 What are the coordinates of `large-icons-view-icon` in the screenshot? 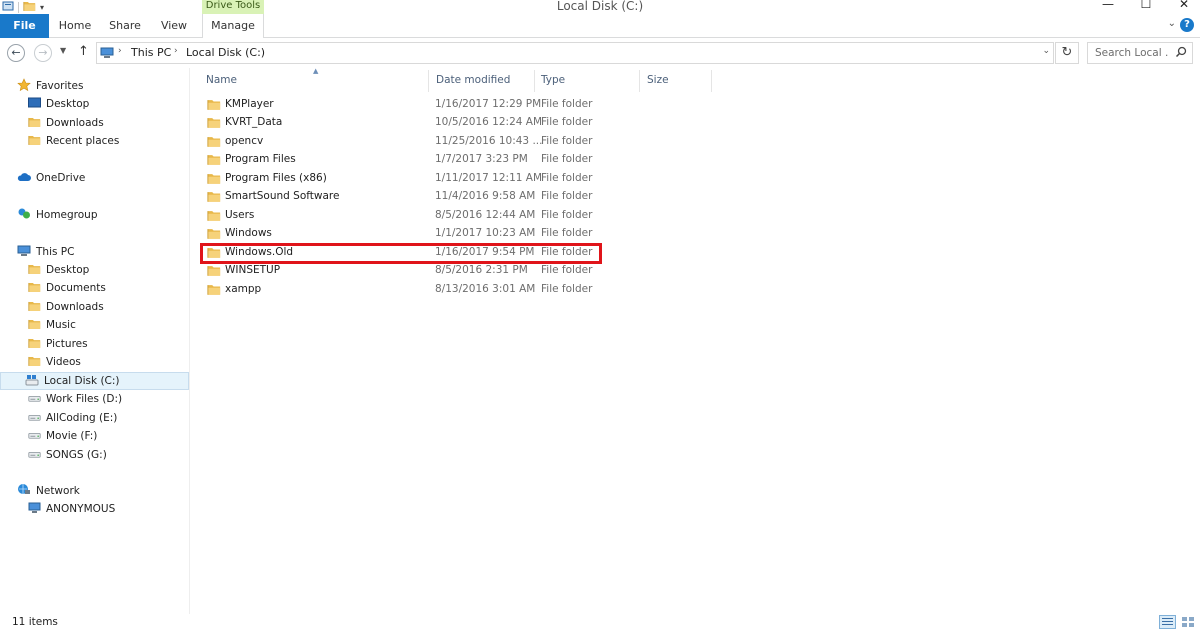 It's located at (1188, 622).